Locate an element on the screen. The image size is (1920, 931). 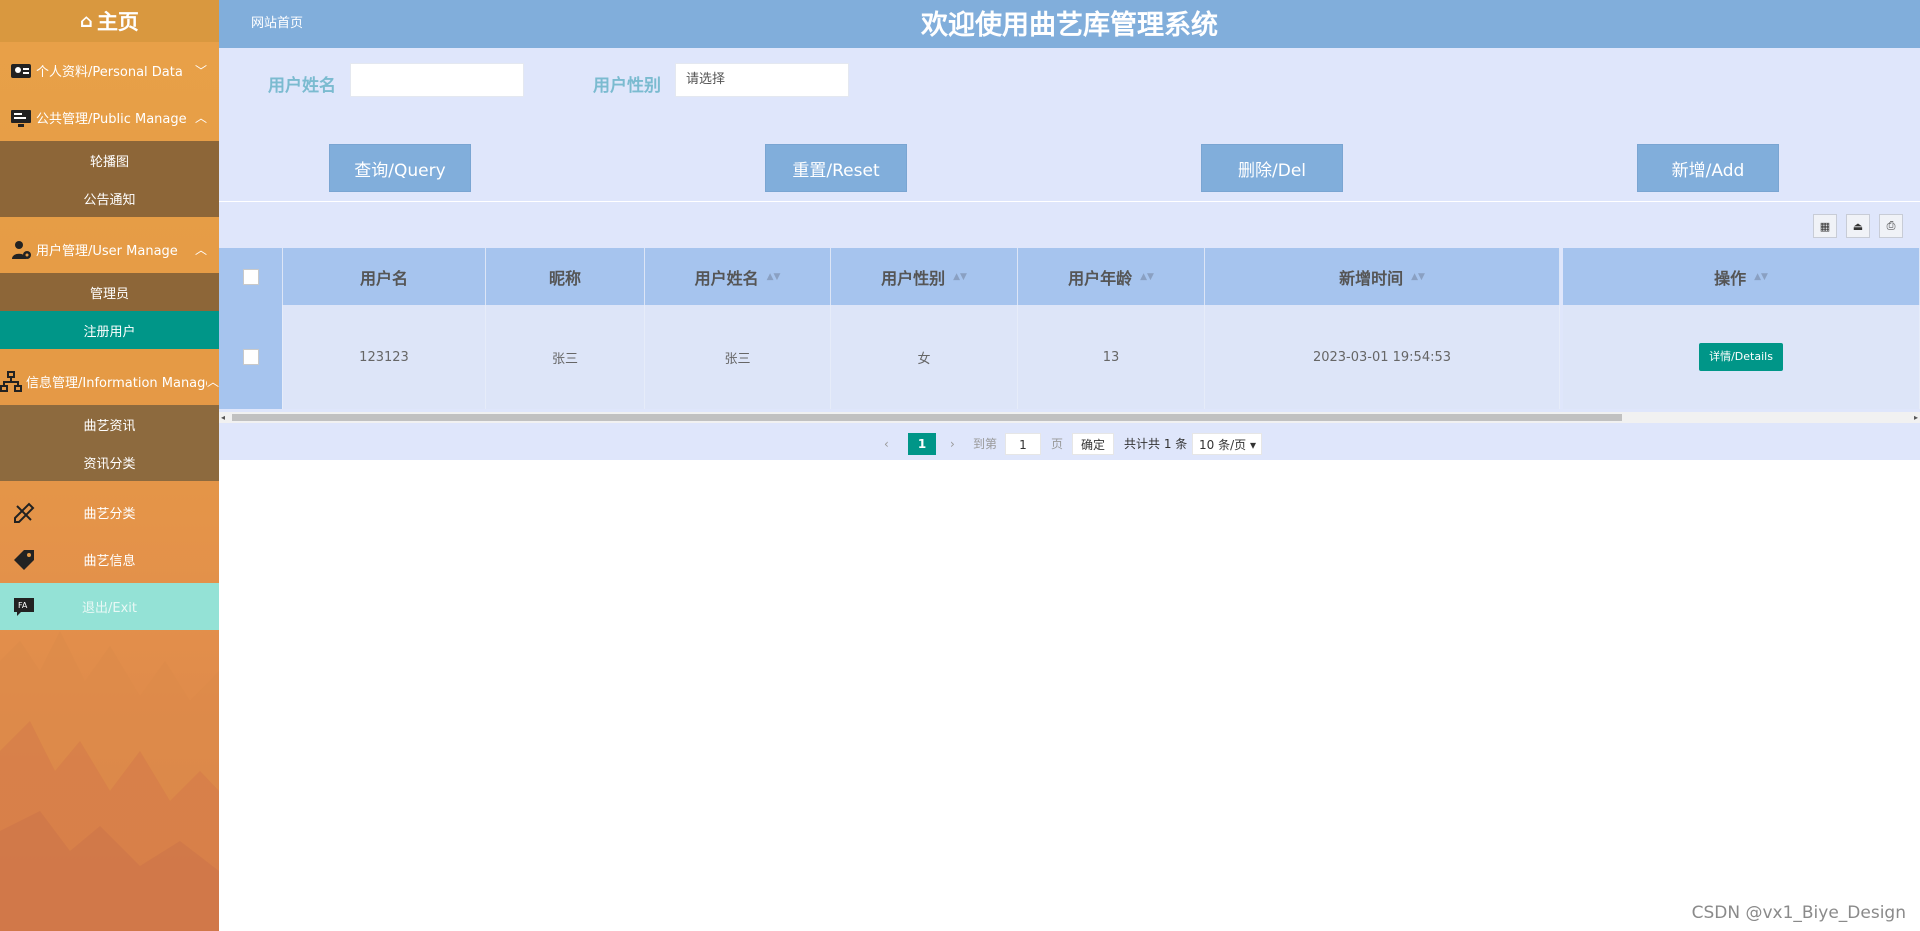
print-icon: ⎙ is located at coordinates (1891, 226).